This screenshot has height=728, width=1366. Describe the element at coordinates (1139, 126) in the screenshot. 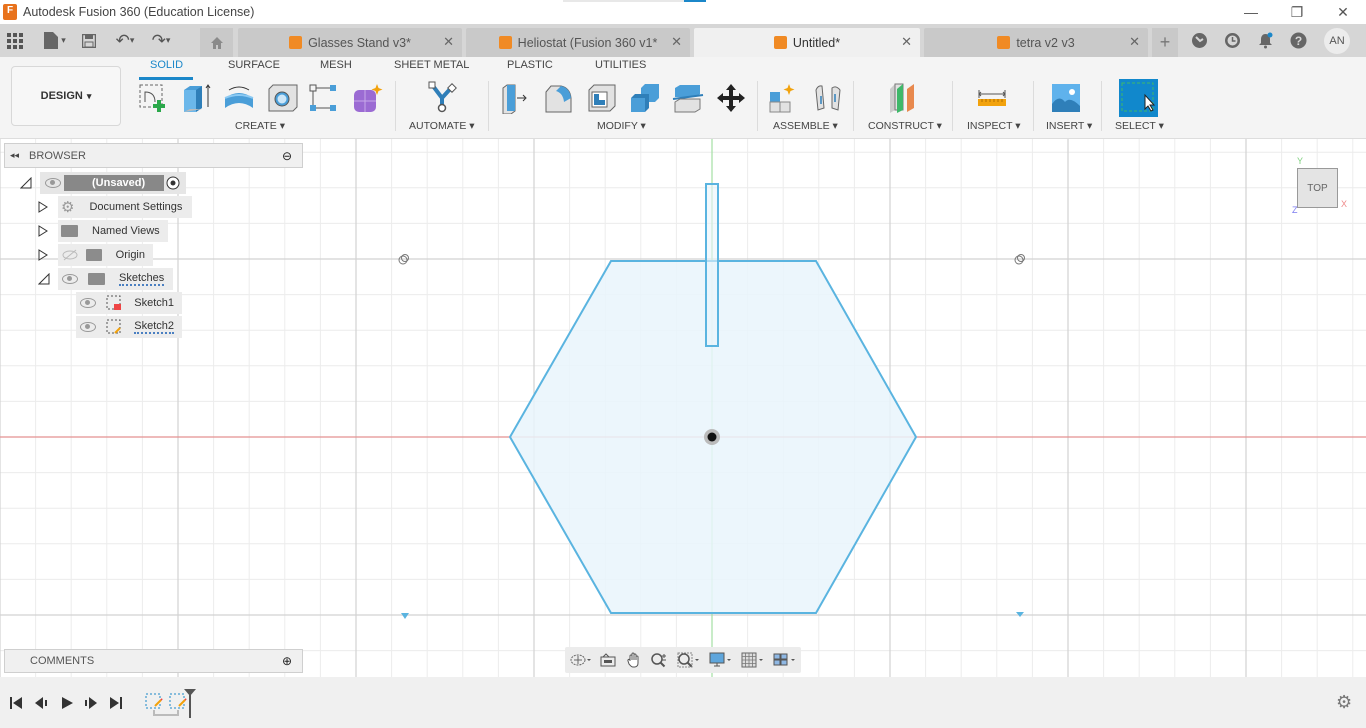

I see `select-group-label: SELECT ▾` at that location.